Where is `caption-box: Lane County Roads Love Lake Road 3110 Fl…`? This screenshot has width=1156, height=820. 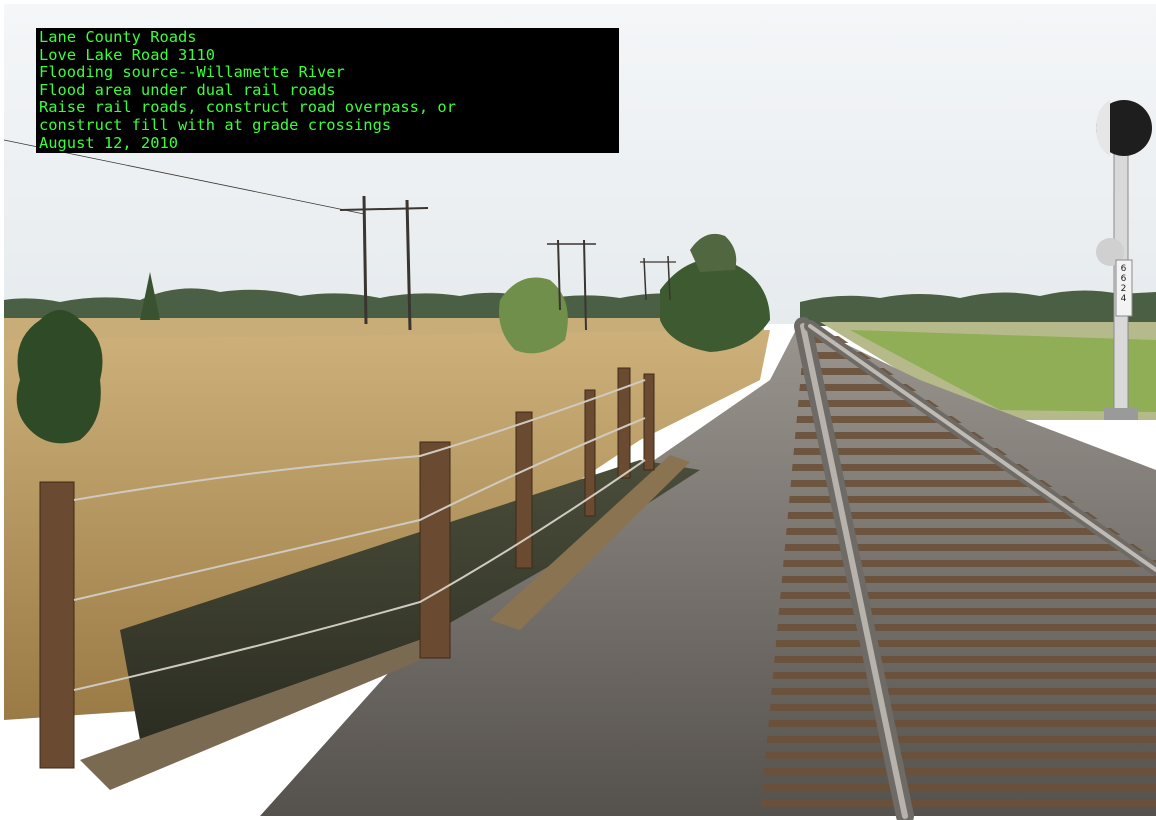
caption-box: Lane County Roads Love Lake Road 3110 Fl… is located at coordinates (327, 90).